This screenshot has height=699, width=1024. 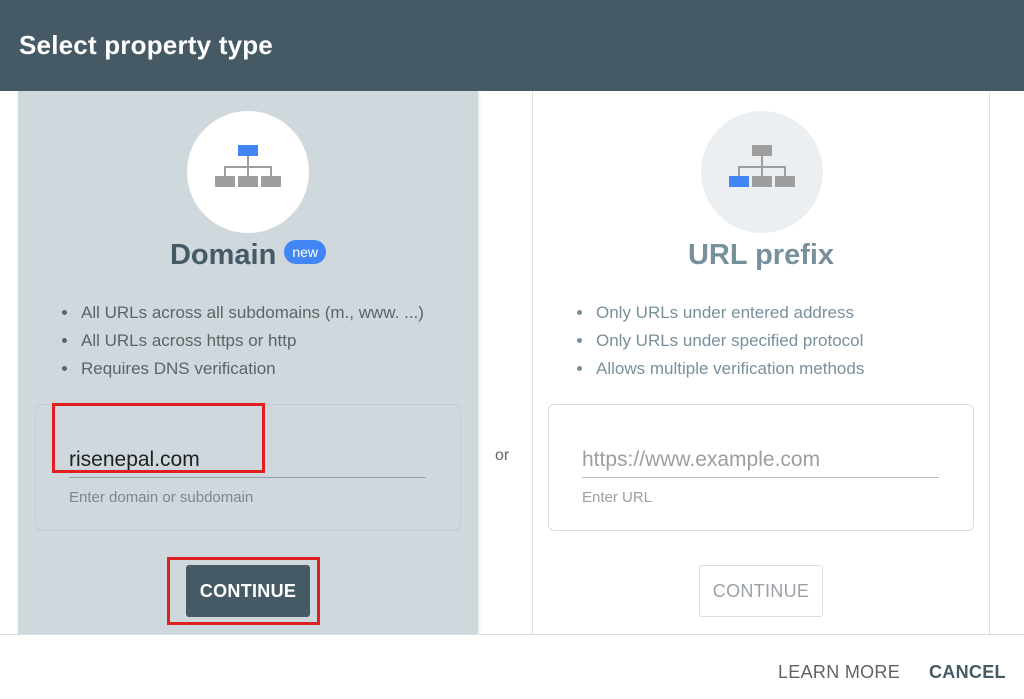 I want to click on url-prefix-feature-item: Allows multiple verification methods, so click(x=729, y=369).